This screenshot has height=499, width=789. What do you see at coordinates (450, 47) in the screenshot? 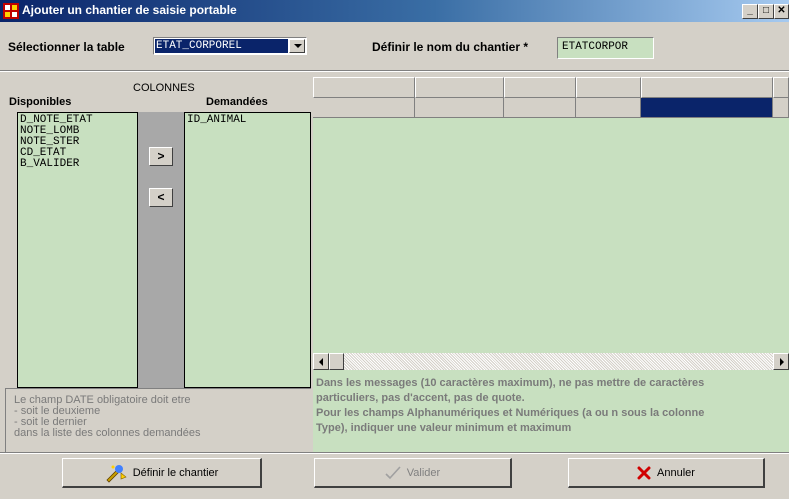
I see `chantier-name-label: Définir le nom du chantier *` at bounding box center [450, 47].